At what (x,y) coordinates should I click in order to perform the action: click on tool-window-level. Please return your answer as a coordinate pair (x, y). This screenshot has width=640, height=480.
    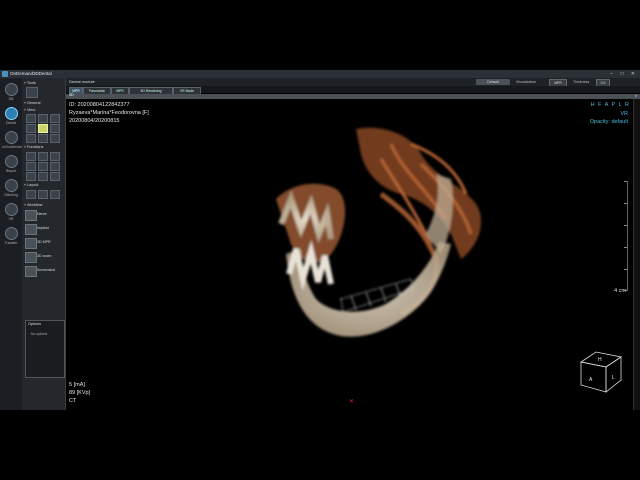
    Looking at the image, I should click on (31, 128).